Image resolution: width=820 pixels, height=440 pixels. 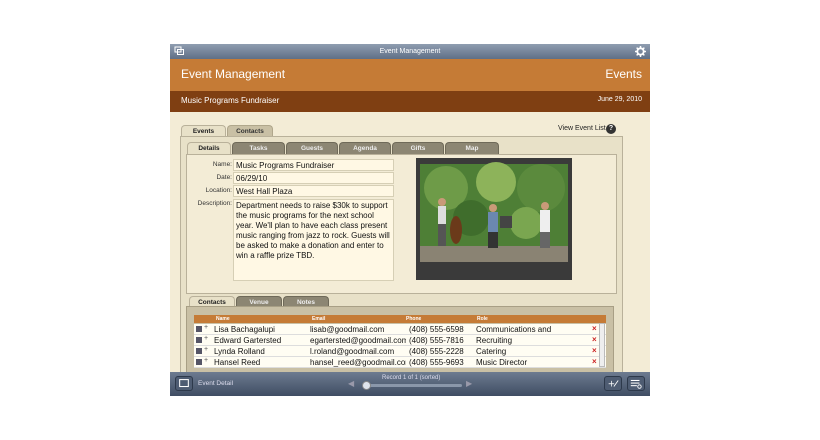 I want to click on layout-icon, so click(x=184, y=383).